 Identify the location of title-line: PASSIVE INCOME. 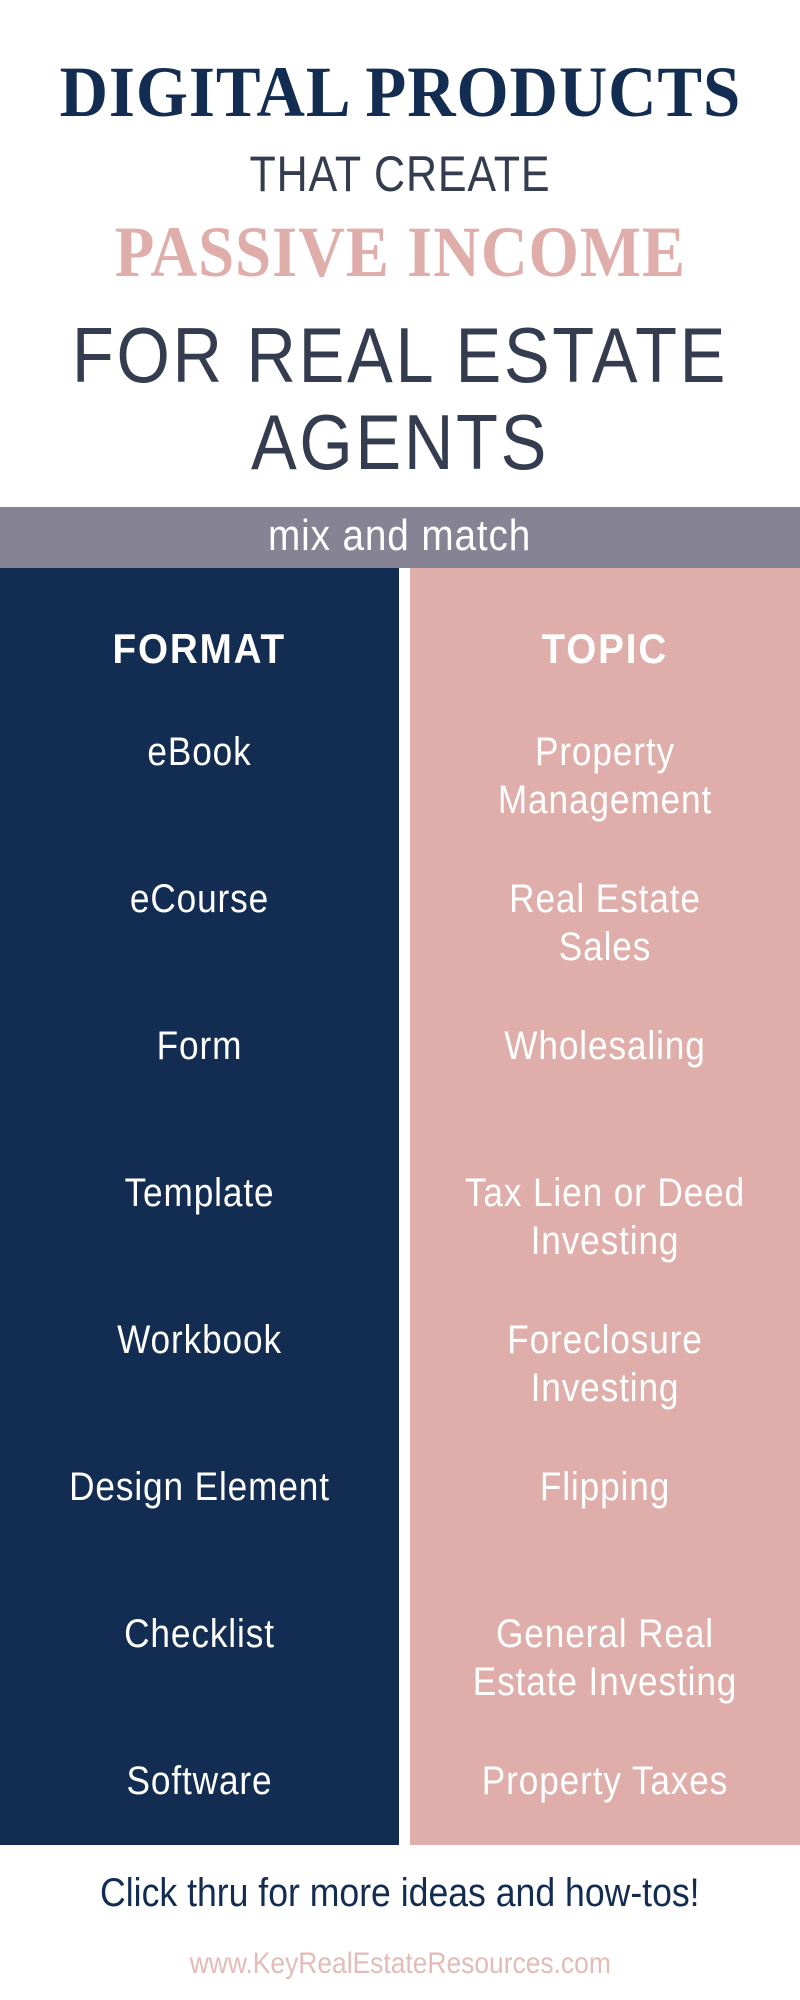
(400, 252).